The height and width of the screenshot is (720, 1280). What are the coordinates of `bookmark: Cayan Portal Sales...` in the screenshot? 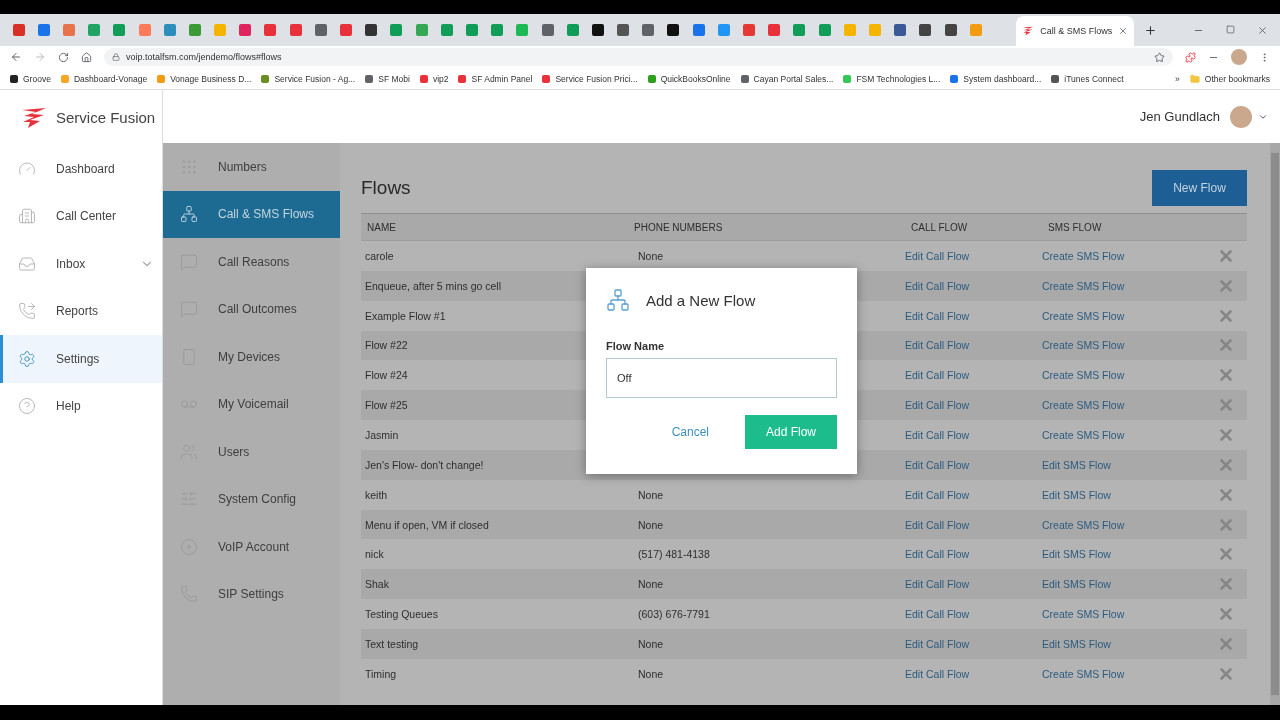 It's located at (787, 78).